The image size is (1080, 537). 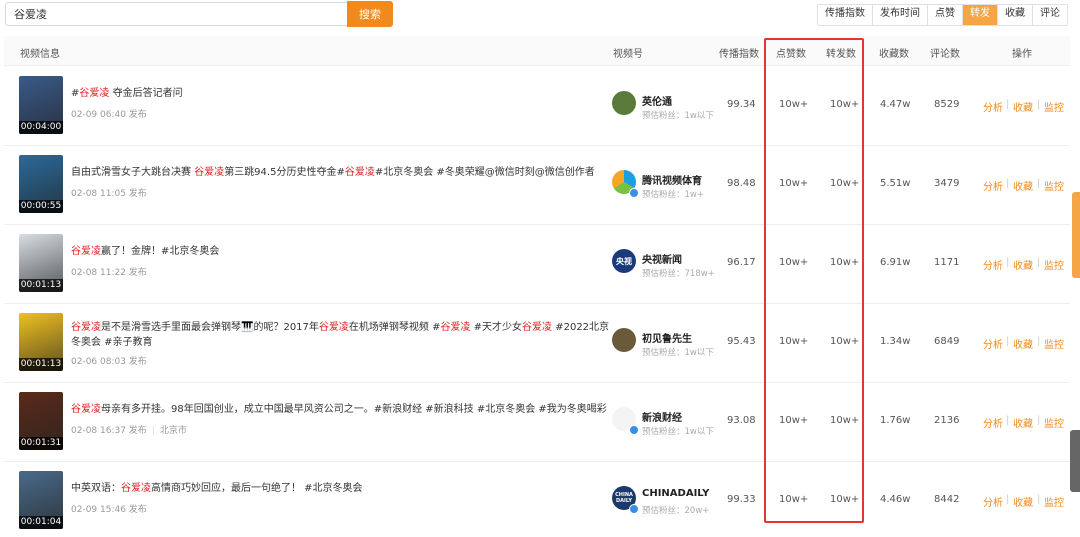 I want to click on channel-name: 新浪财经, so click(x=662, y=416).